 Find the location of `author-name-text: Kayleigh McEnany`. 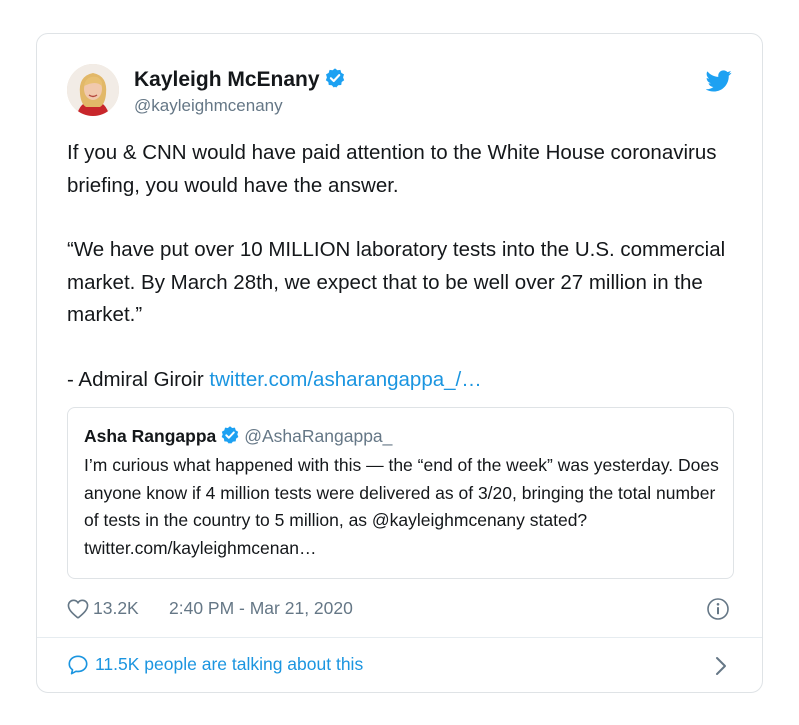

author-name-text: Kayleigh McEnany is located at coordinates (227, 79).